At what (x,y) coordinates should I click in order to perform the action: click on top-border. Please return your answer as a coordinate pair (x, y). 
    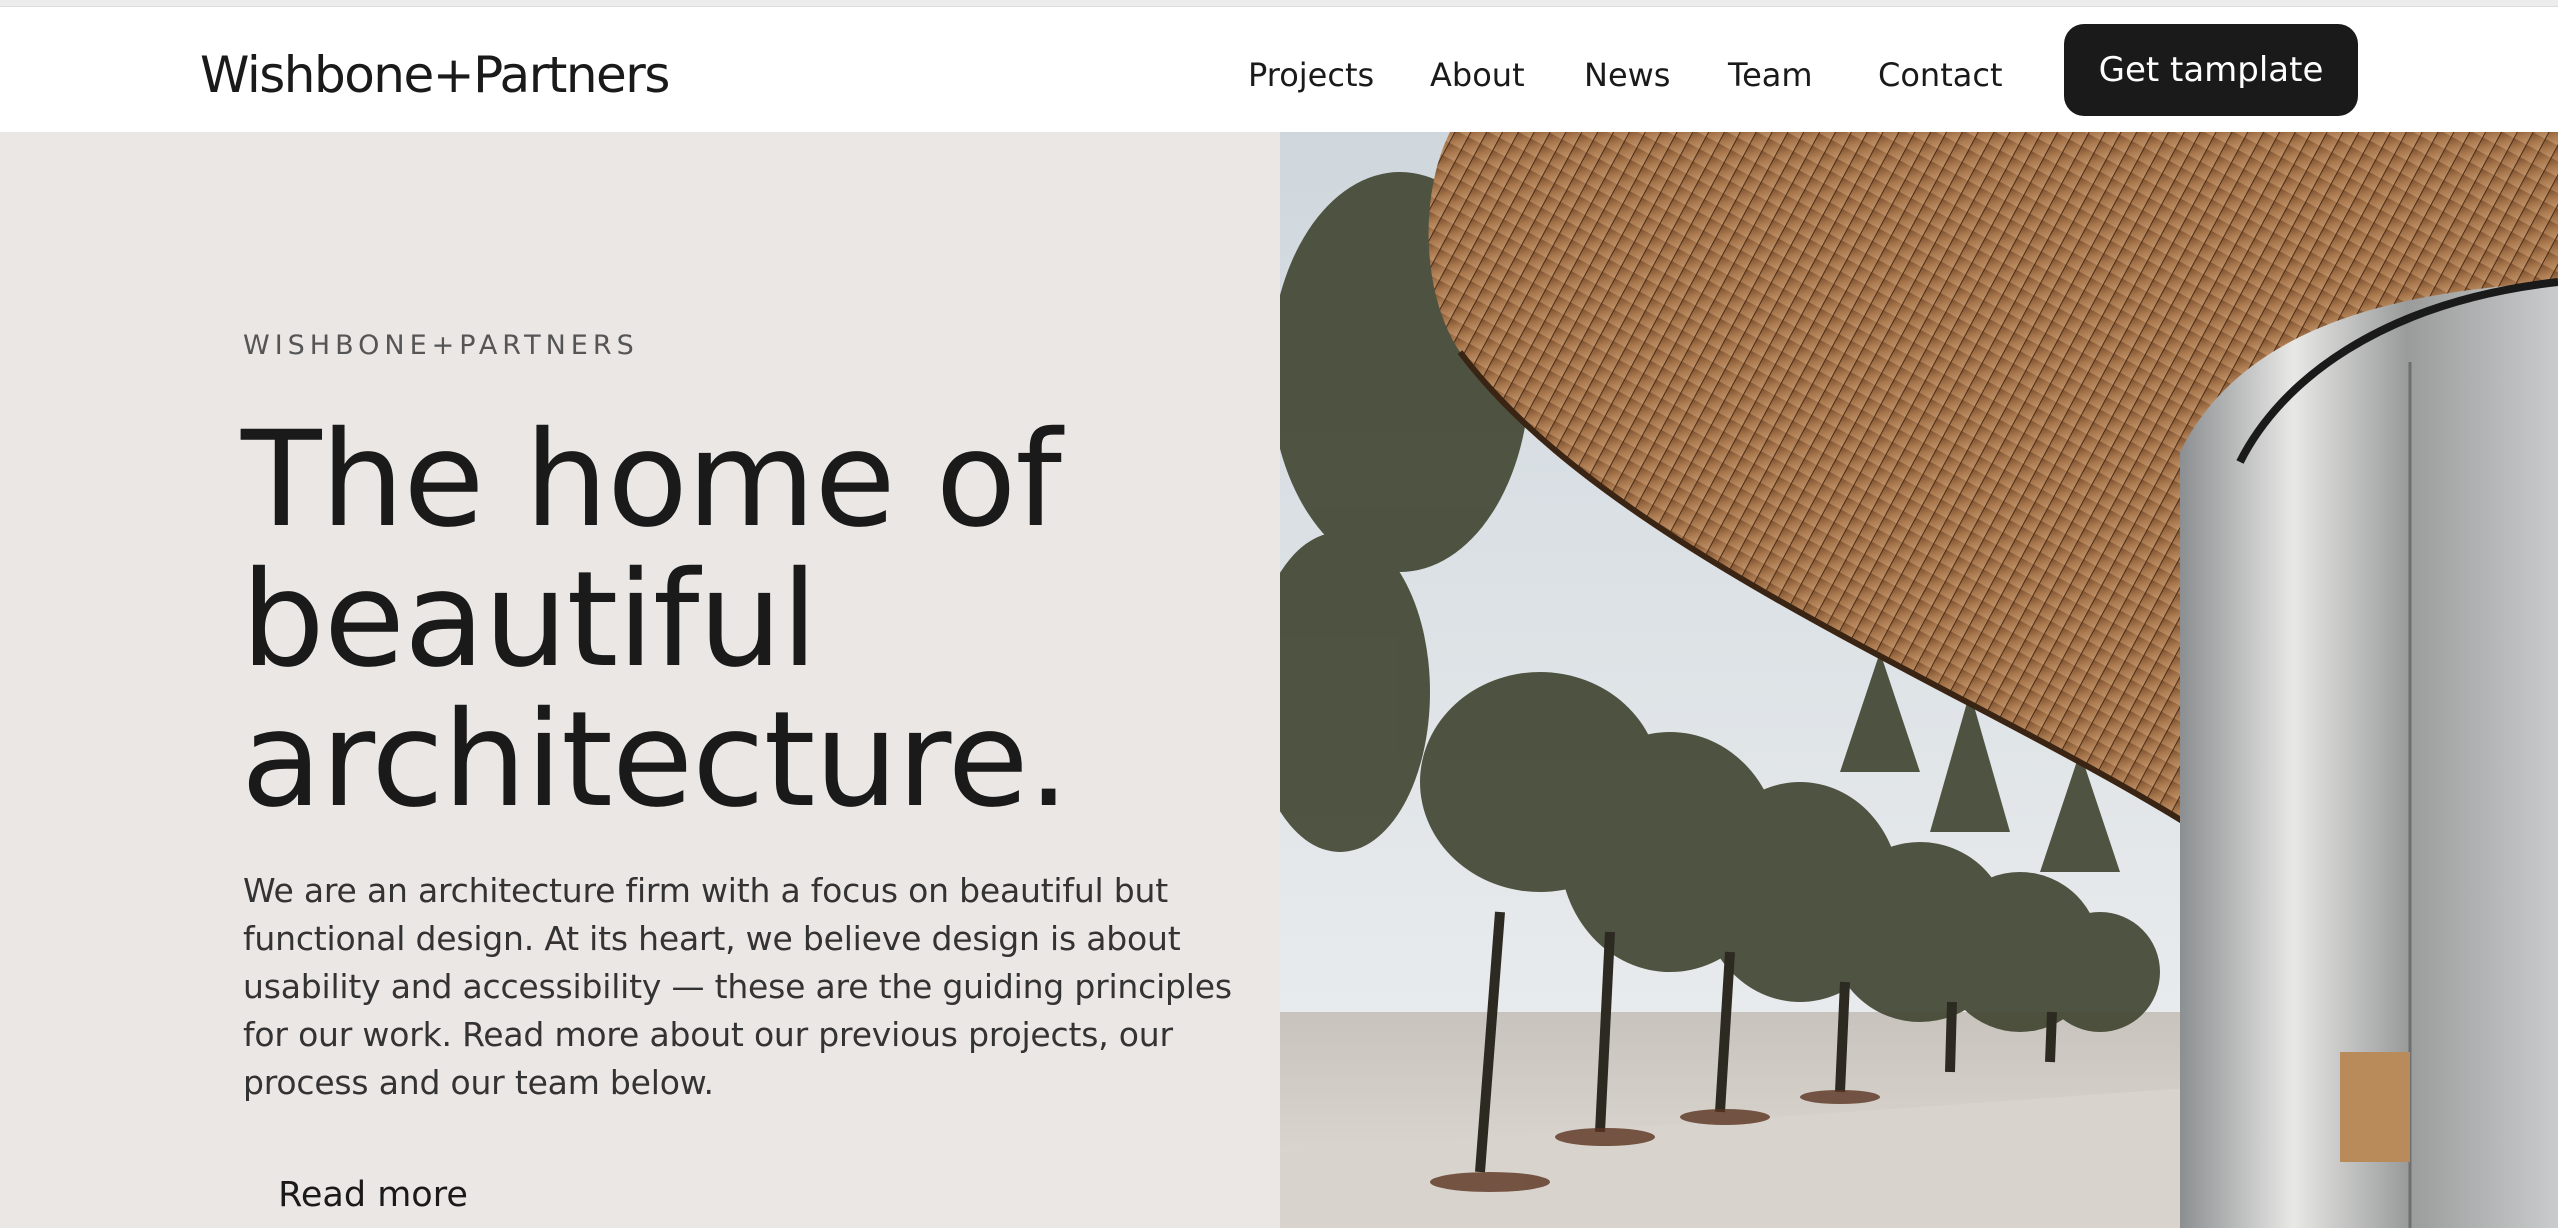
    Looking at the image, I should click on (1279, 3).